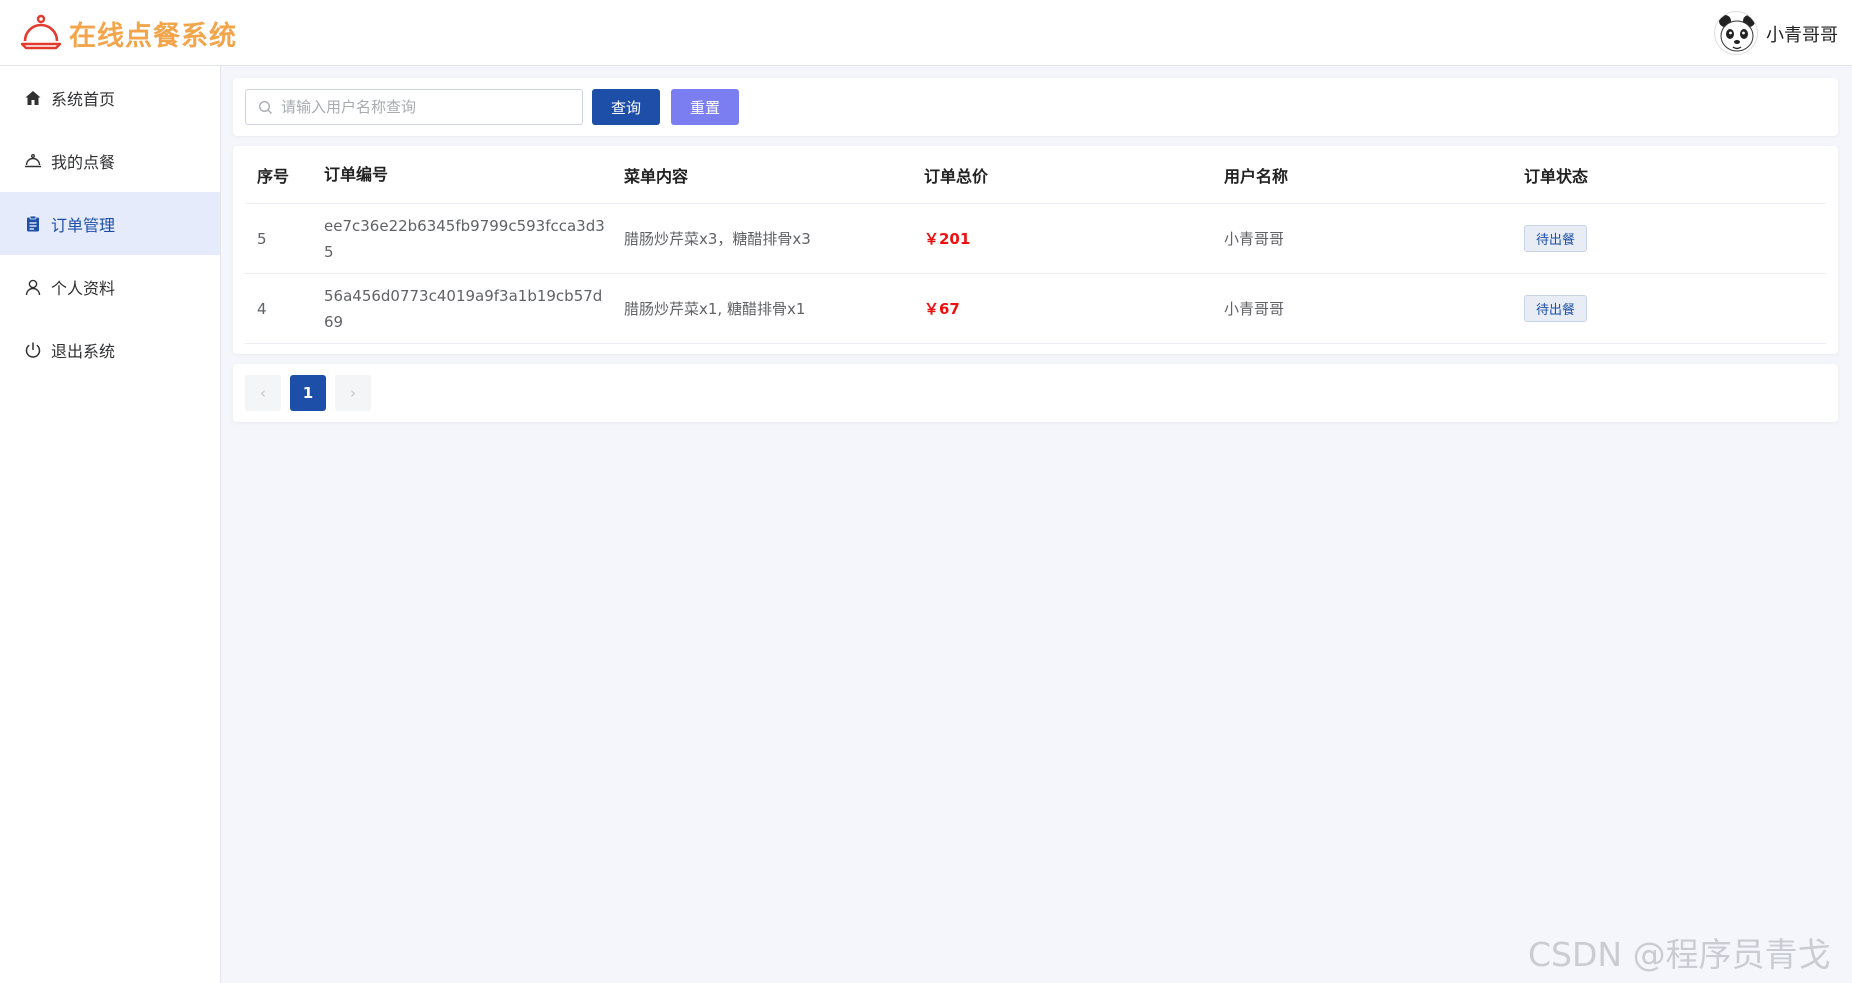 The height and width of the screenshot is (983, 1852). What do you see at coordinates (715, 309) in the screenshot?
I see `cell-items: 腊肠炒芹菜x1, 糖醋排骨x1` at bounding box center [715, 309].